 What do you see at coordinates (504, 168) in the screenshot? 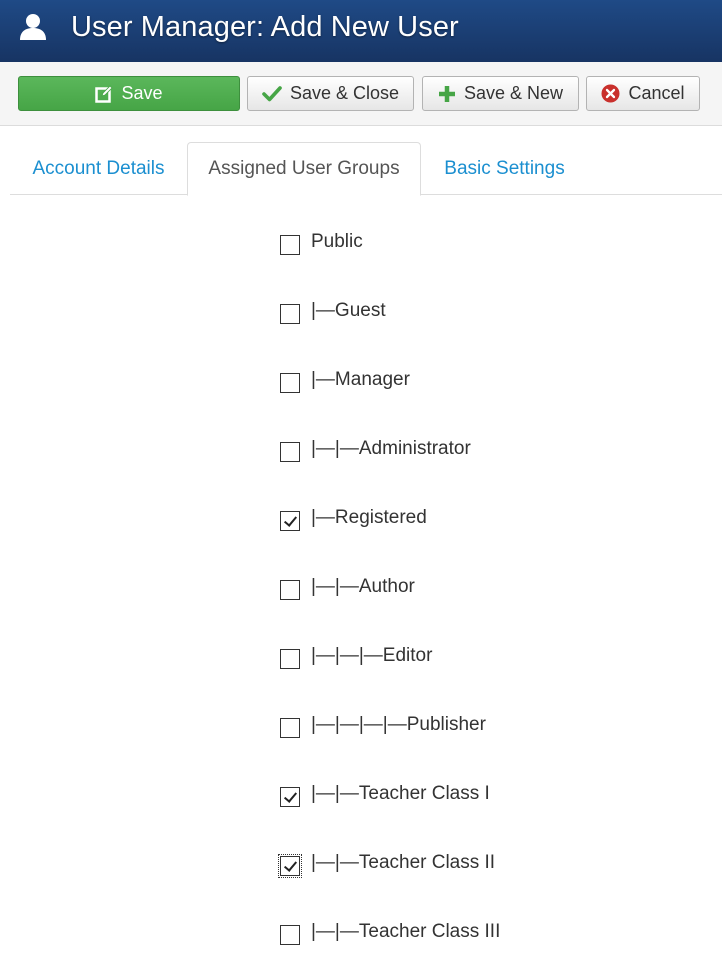
I see `tab-basic-settings: Basic Settings` at bounding box center [504, 168].